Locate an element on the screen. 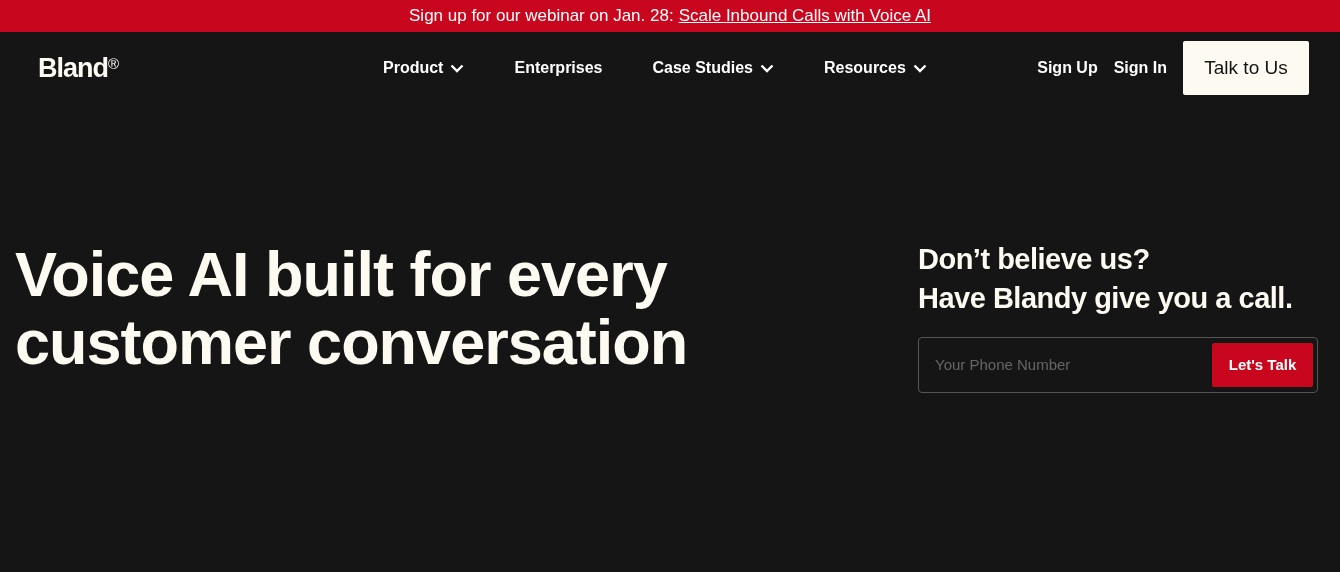 This screenshot has width=1340, height=572. webinar-link: Scale Inbound Calls with Voice AI is located at coordinates (804, 16).